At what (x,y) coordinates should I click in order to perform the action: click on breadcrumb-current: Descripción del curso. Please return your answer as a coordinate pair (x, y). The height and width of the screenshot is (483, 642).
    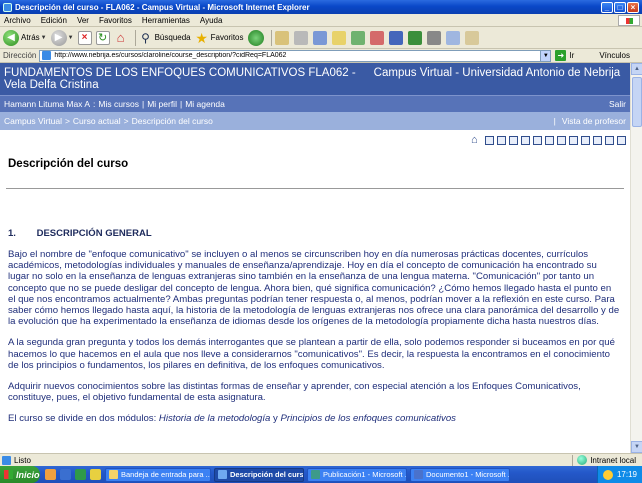
    Looking at the image, I should click on (172, 121).